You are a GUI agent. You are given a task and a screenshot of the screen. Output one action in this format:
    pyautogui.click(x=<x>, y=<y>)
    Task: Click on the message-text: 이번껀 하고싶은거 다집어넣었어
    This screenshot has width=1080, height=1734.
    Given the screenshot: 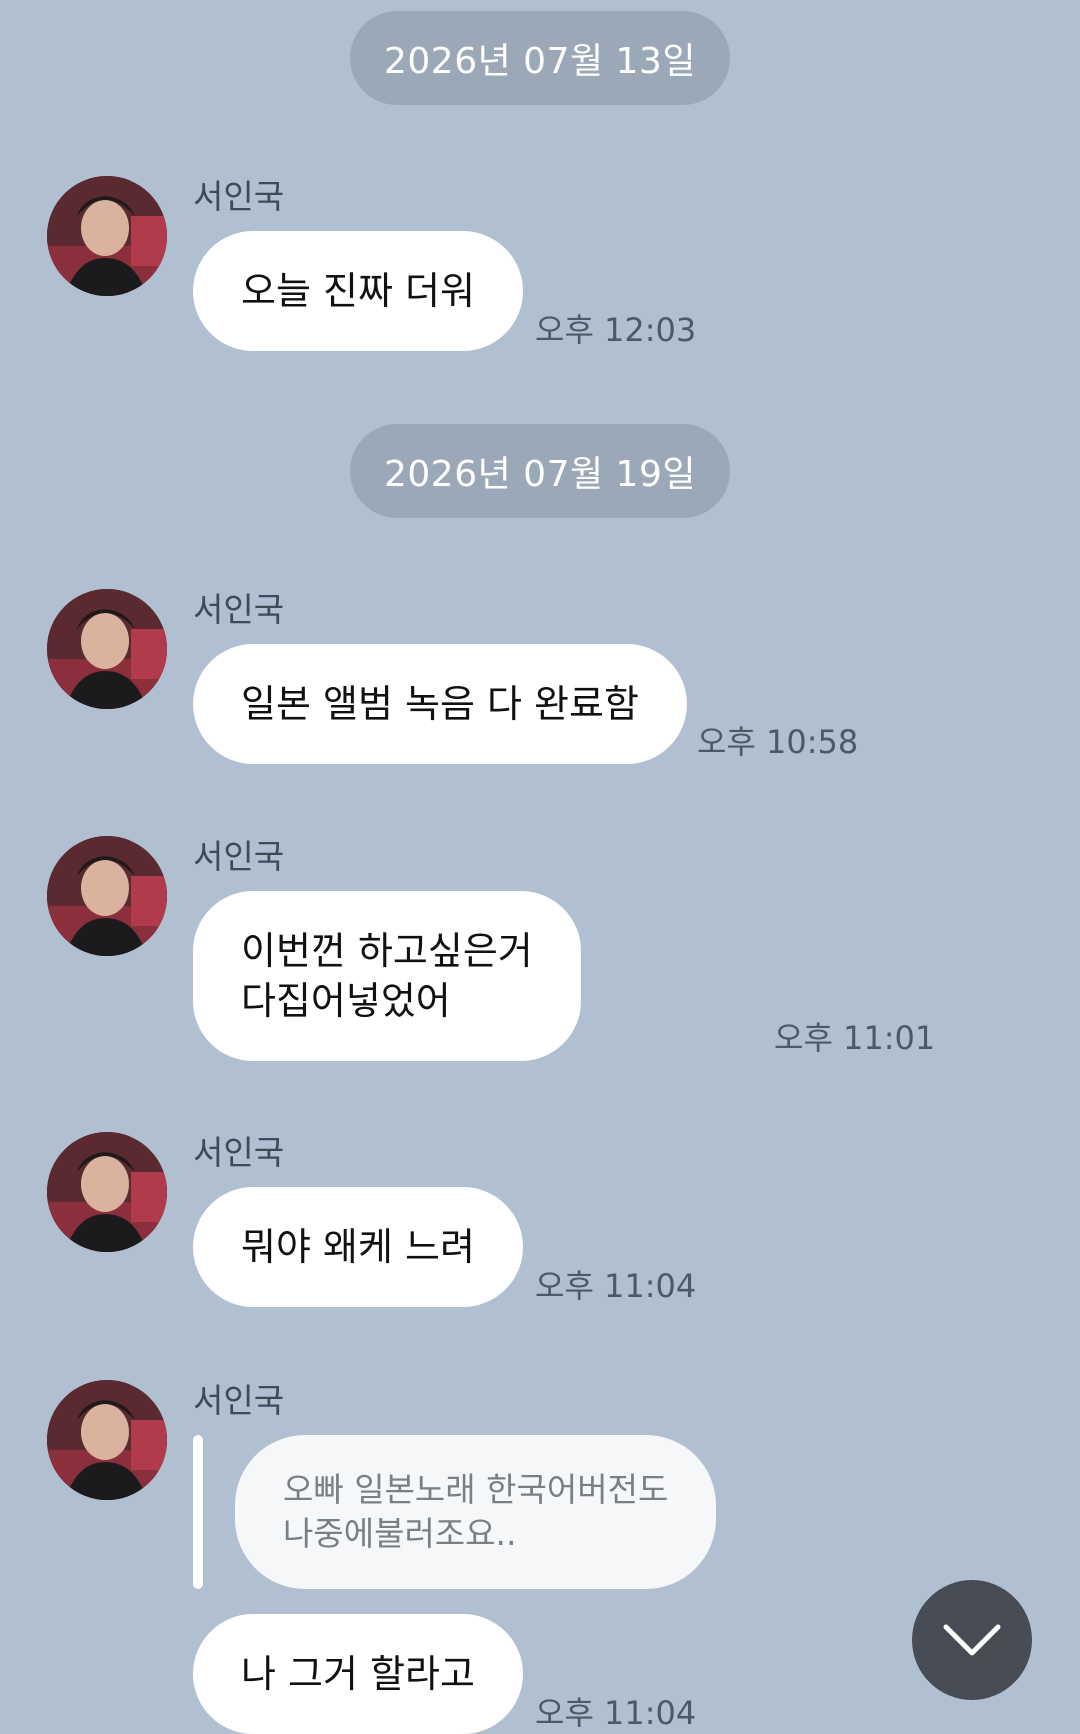 What is the action you would take?
    pyautogui.click(x=387, y=976)
    